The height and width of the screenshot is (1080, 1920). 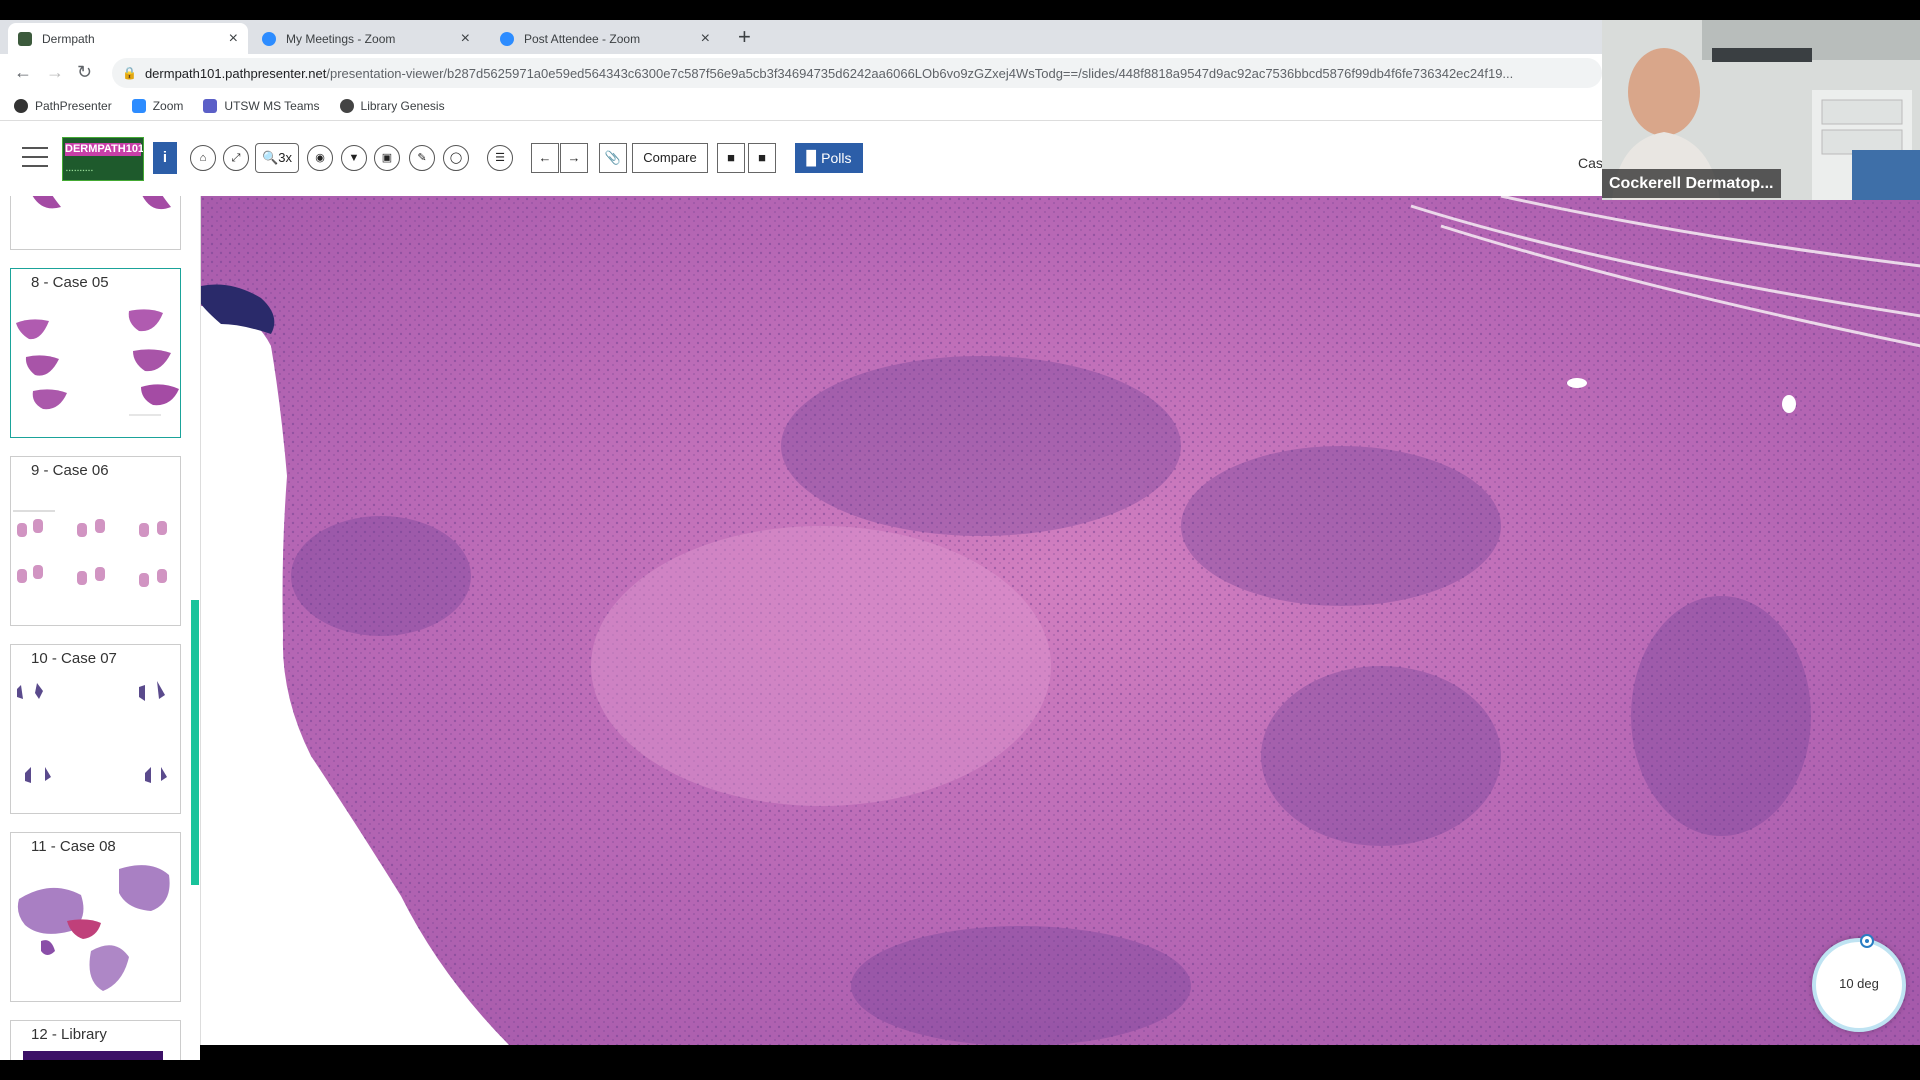 I want to click on zoom-level-label: 3x, so click(x=285, y=157).